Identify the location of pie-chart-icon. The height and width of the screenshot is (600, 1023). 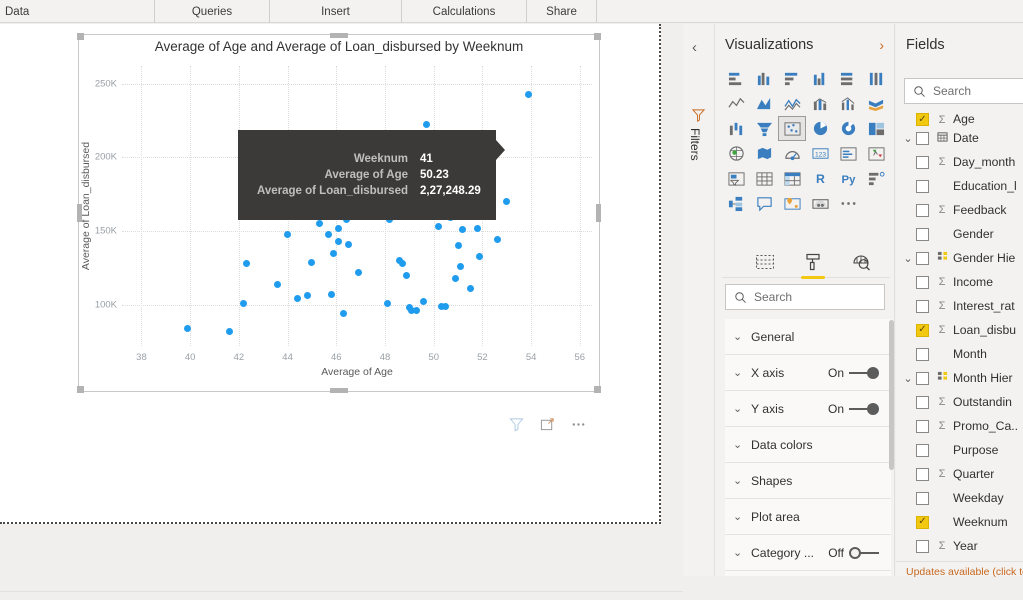
(820, 128).